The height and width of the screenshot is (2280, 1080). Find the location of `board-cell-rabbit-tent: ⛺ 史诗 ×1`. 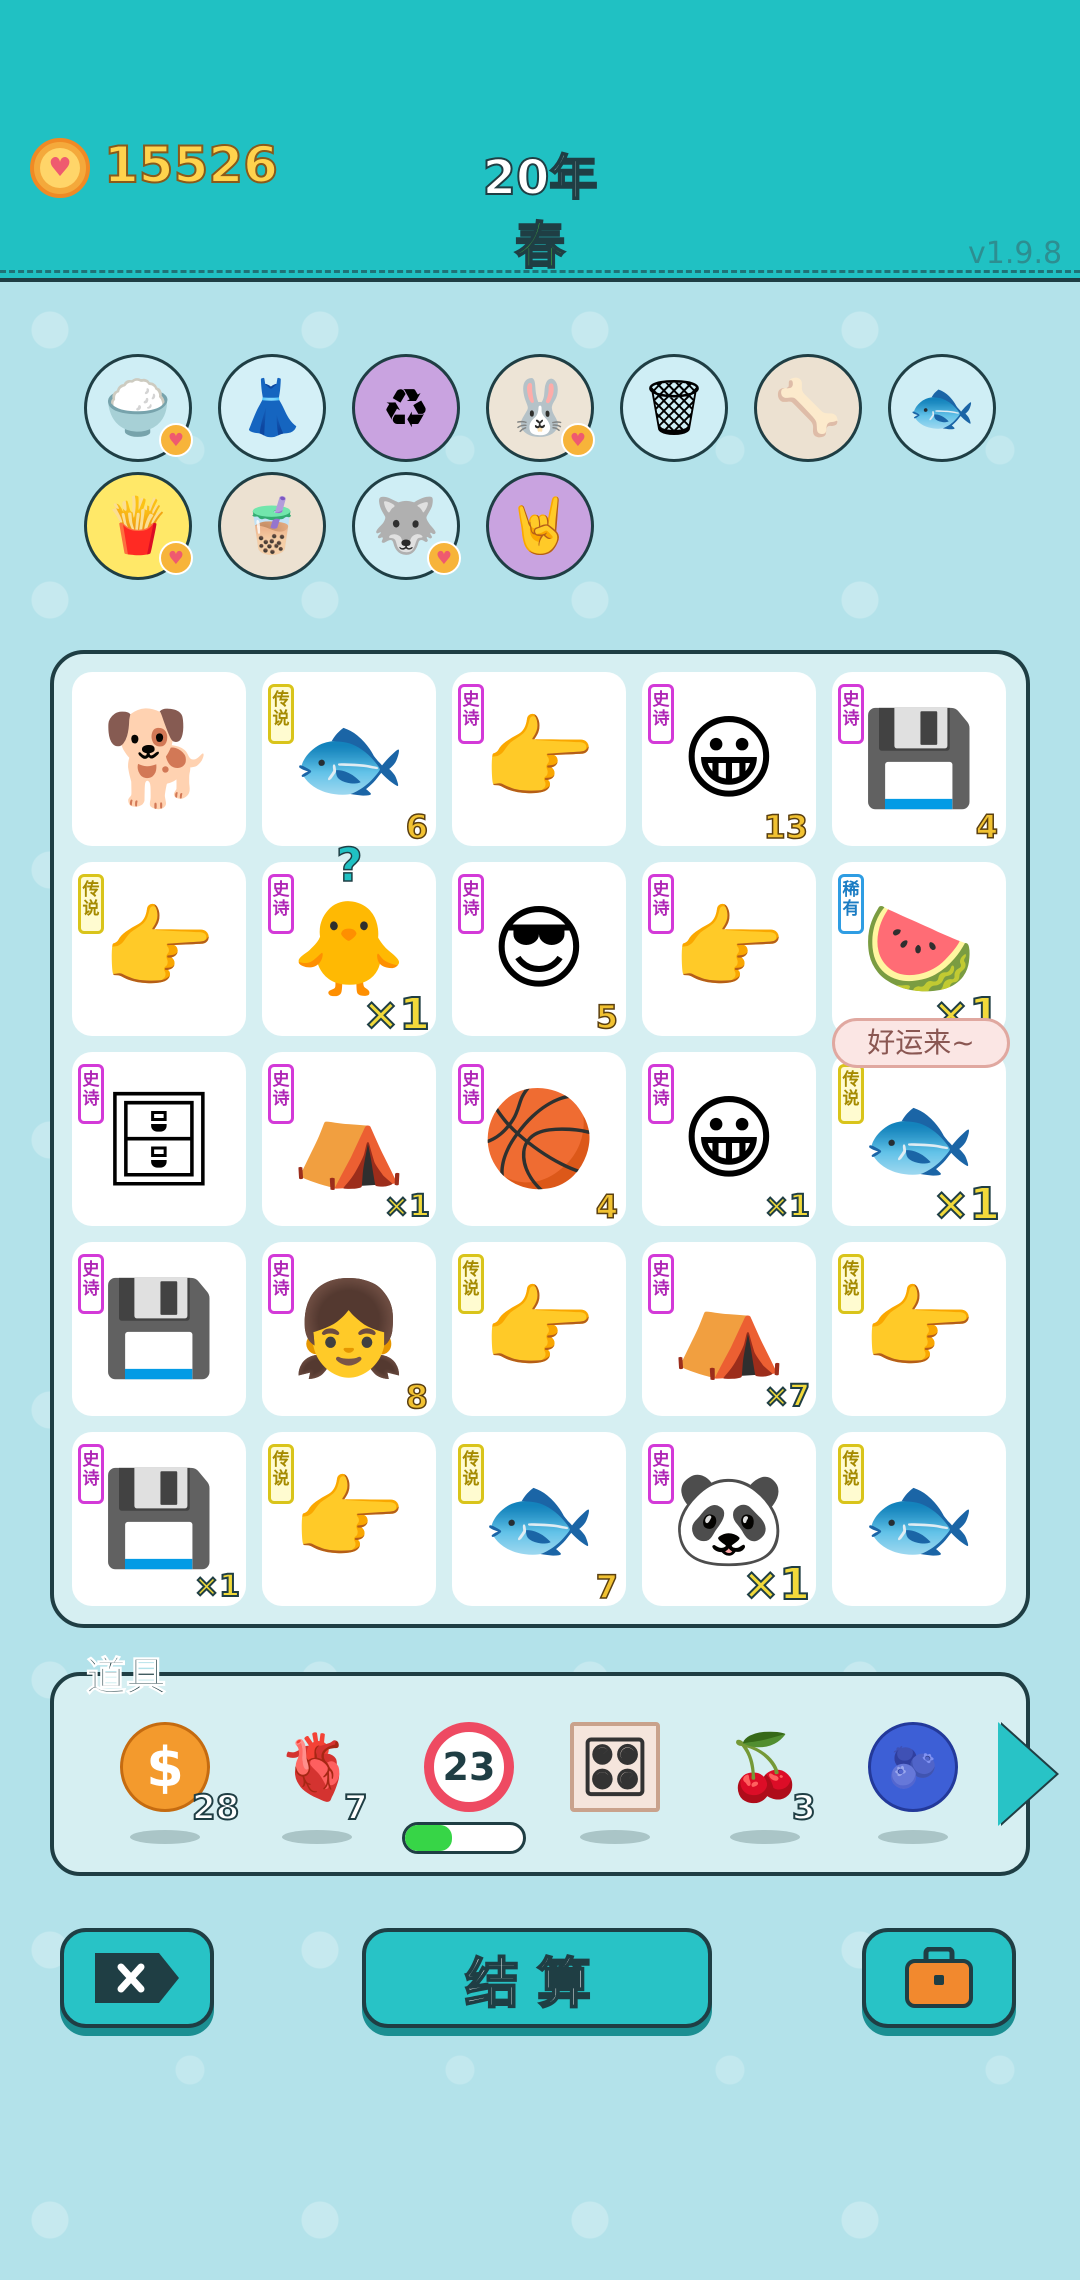

board-cell-rabbit-tent: ⛺ 史诗 ×1 is located at coordinates (349, 1139).